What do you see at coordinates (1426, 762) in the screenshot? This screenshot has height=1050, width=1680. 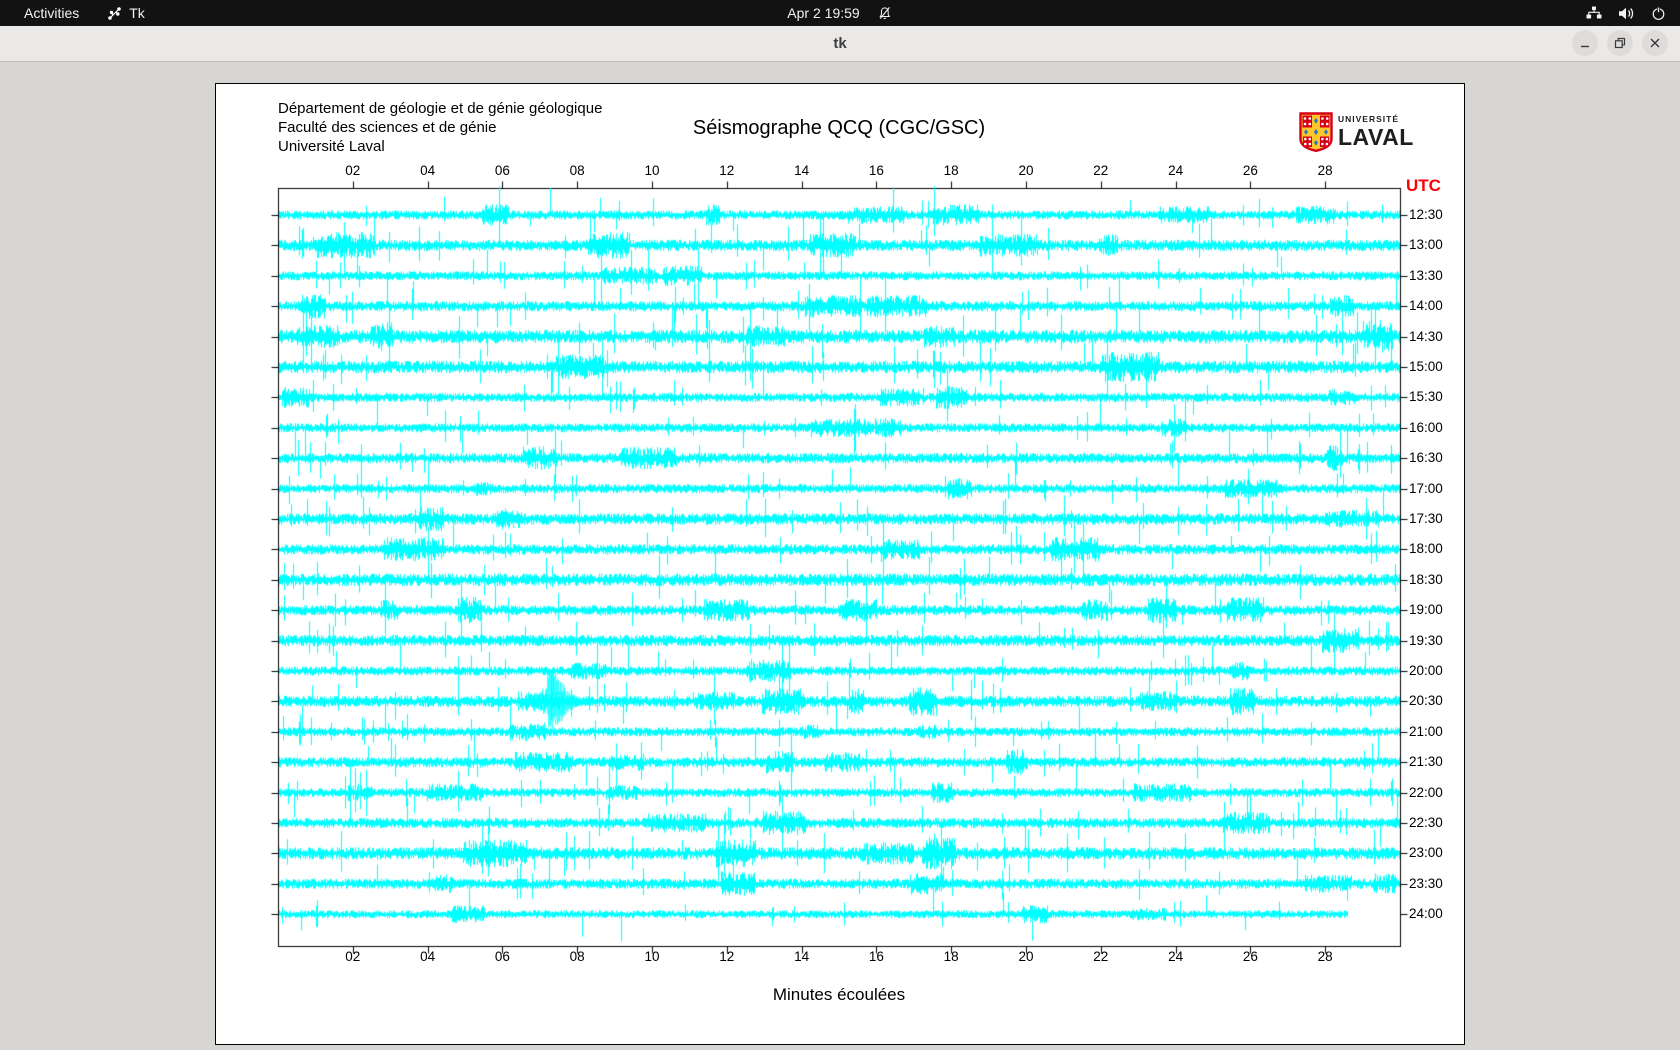 I see `utc-time-label: 21:30` at bounding box center [1426, 762].